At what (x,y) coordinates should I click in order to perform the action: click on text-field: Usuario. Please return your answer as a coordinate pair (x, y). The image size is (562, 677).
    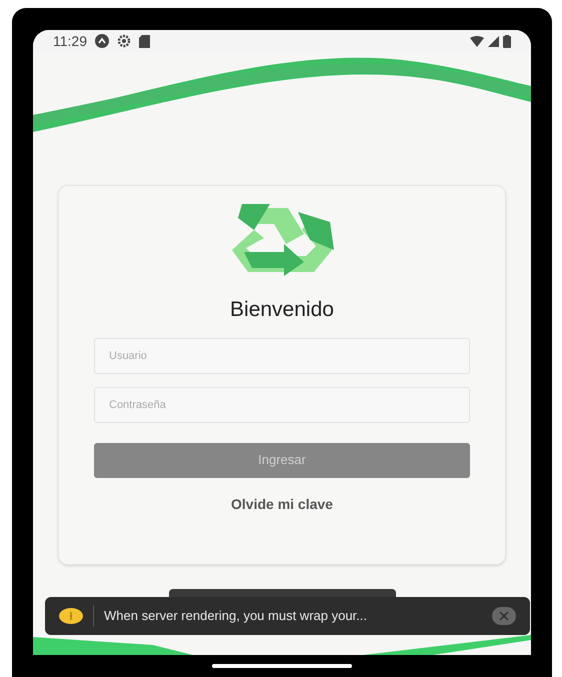
    Looking at the image, I should click on (282, 356).